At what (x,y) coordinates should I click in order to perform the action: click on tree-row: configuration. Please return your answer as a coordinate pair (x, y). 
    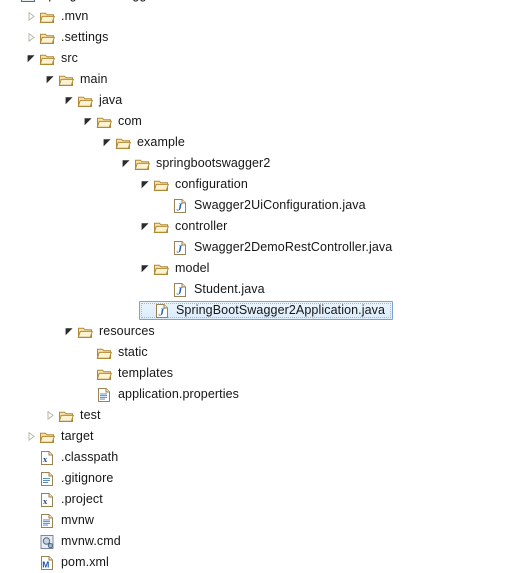
    Looking at the image, I should click on (257, 184).